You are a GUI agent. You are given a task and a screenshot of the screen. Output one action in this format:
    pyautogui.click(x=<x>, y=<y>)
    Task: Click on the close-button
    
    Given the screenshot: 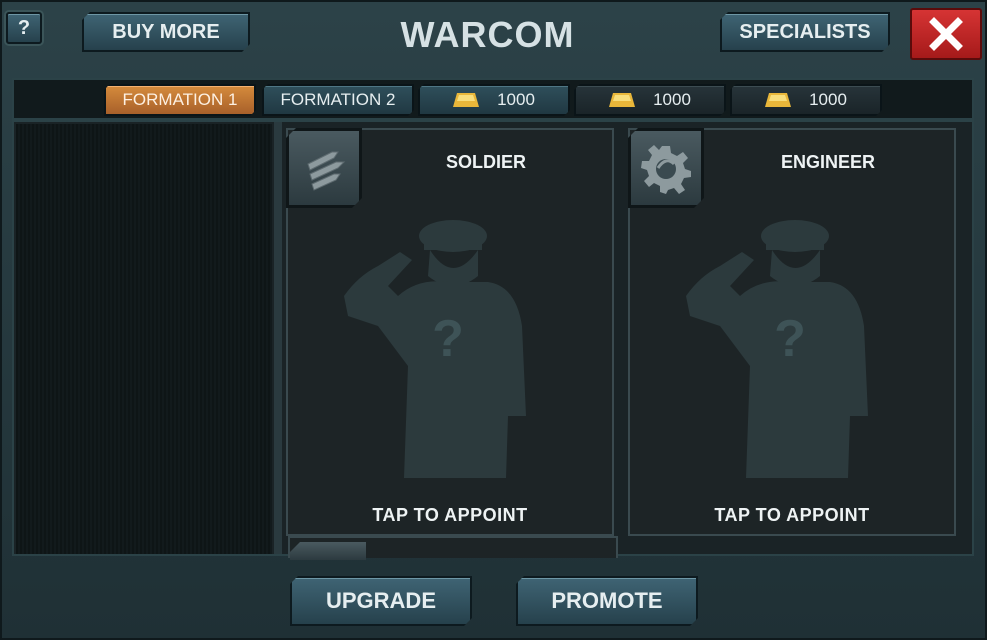 What is the action you would take?
    pyautogui.click(x=946, y=34)
    